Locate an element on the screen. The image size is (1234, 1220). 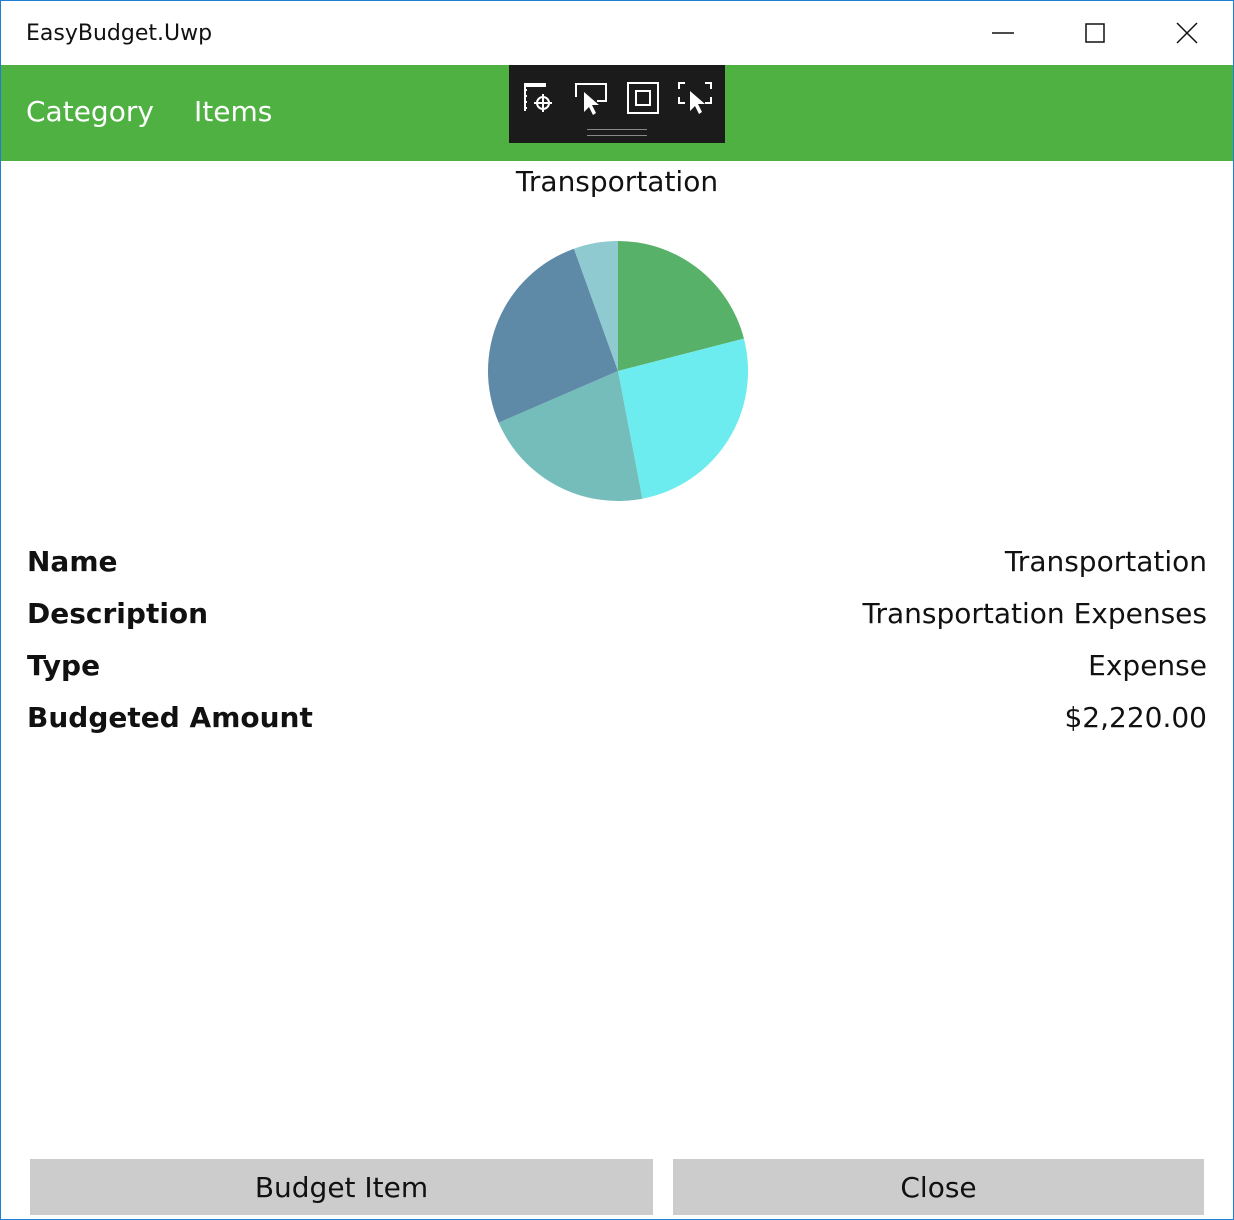
live-visual-tree-button is located at coordinates (539, 99).